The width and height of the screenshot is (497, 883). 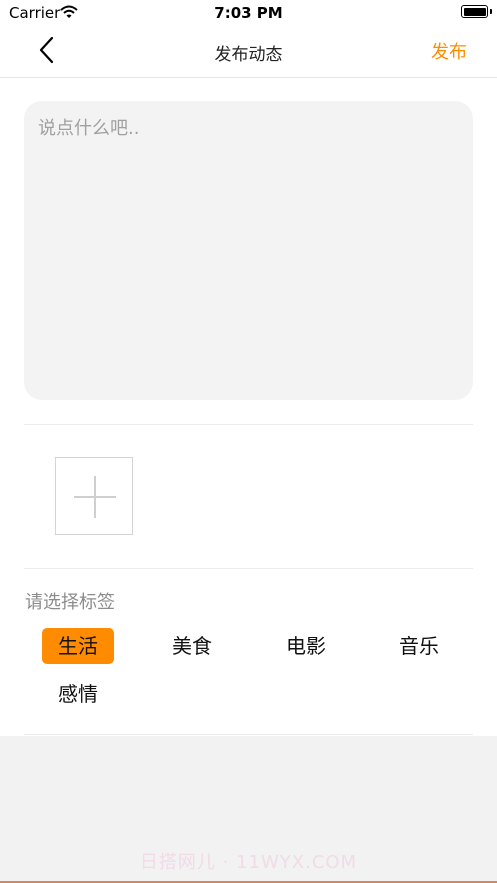 I want to click on tag-music: 音乐, so click(x=419, y=646).